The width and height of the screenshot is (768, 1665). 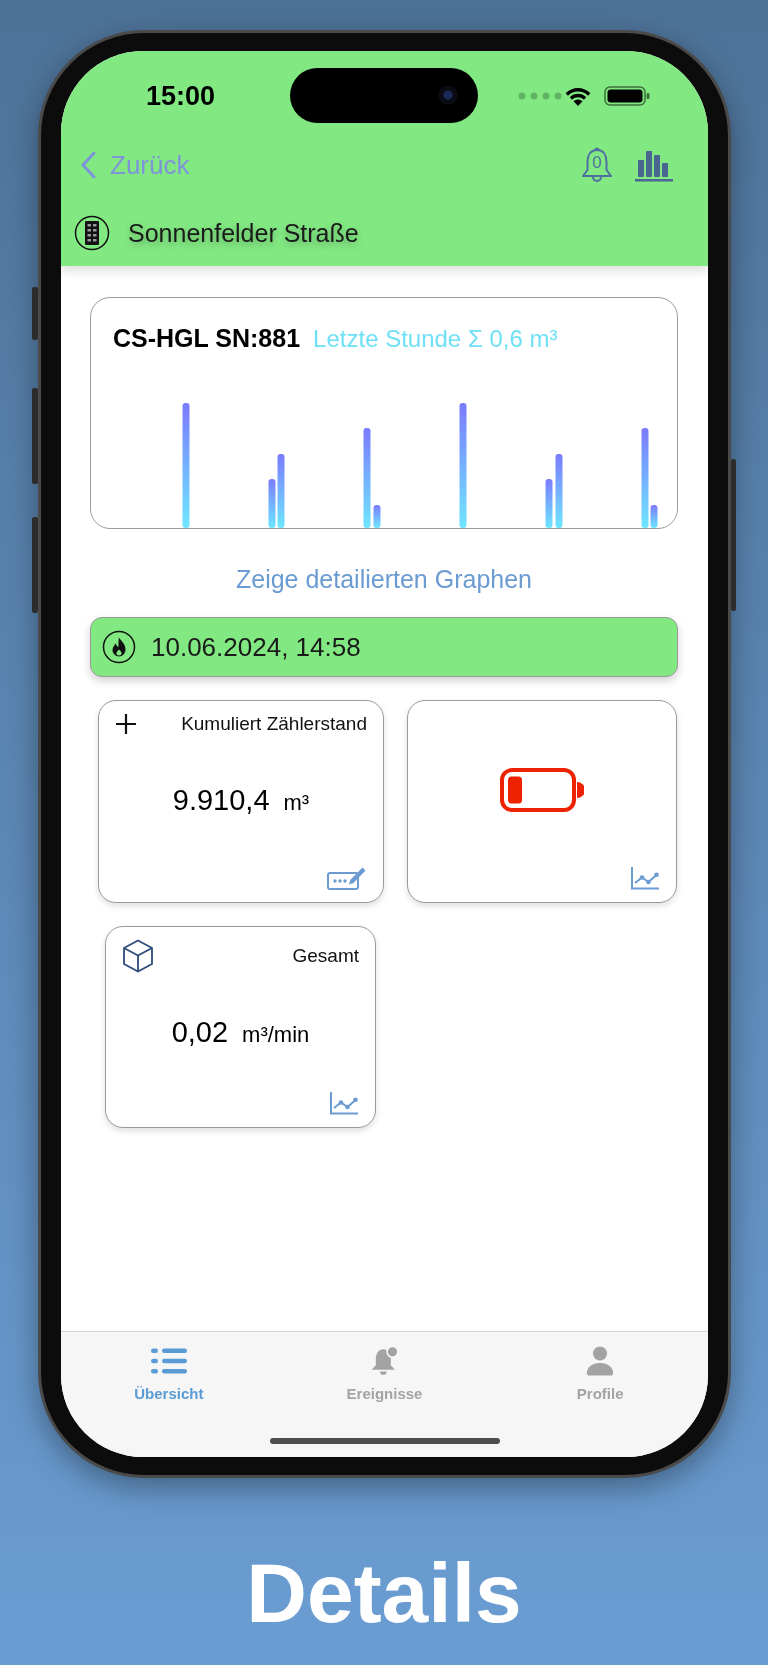 I want to click on back-button: Zurück, so click(x=135, y=165).